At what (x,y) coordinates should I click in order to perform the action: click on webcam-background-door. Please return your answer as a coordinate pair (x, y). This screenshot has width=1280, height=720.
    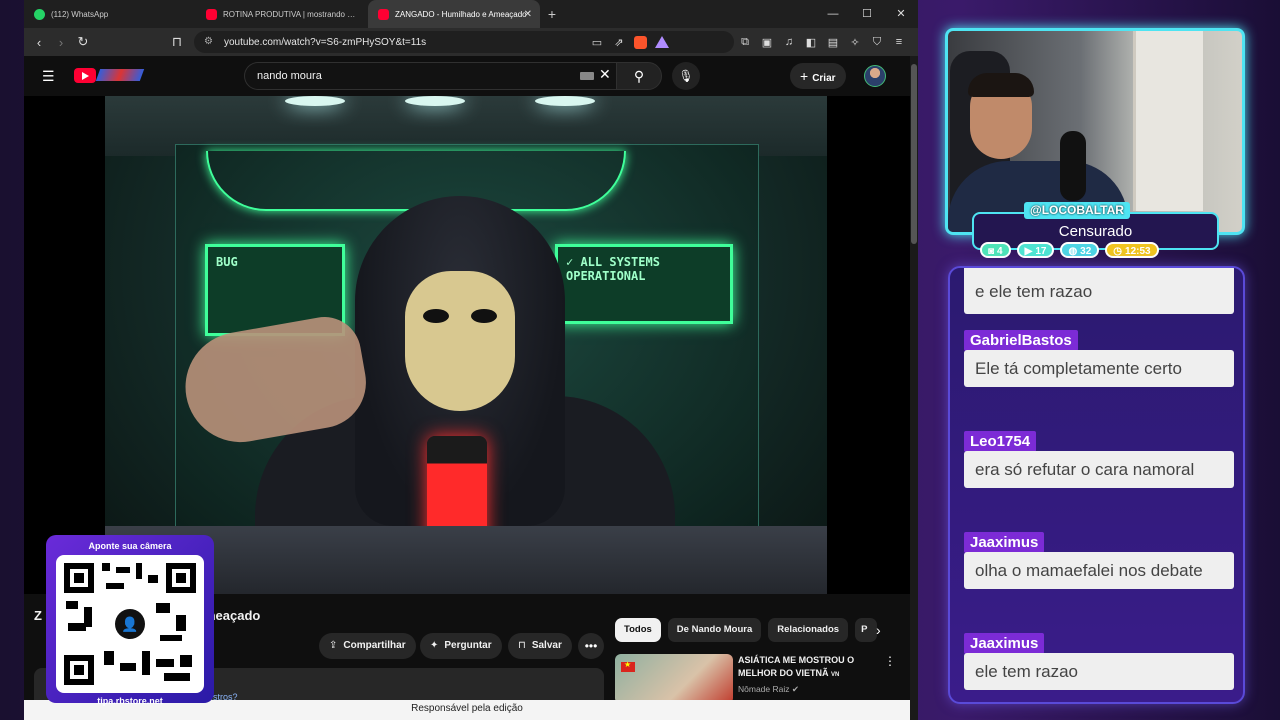
    Looking at the image, I should click on (1168, 121).